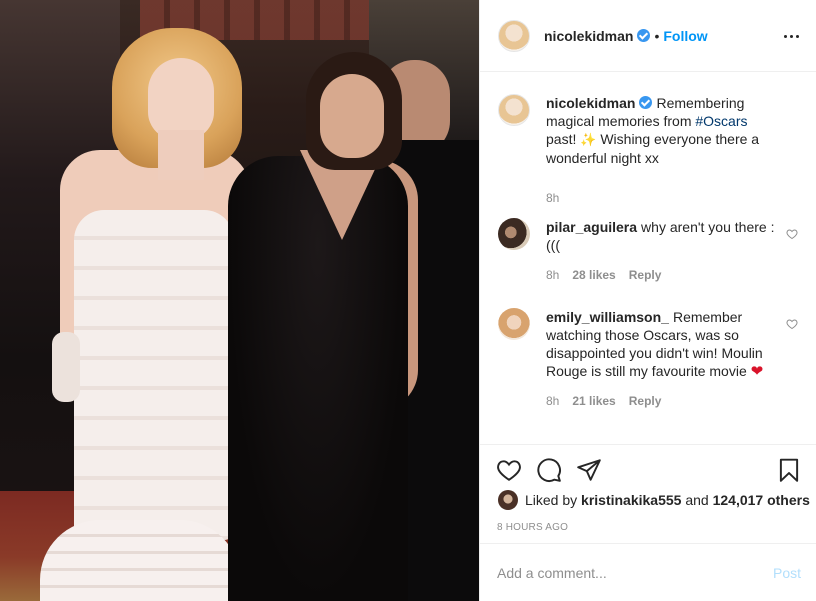 This screenshot has width=816, height=601. Describe the element at coordinates (588, 139) in the screenshot. I see `sparkles-emoji-icon: ✨` at that location.